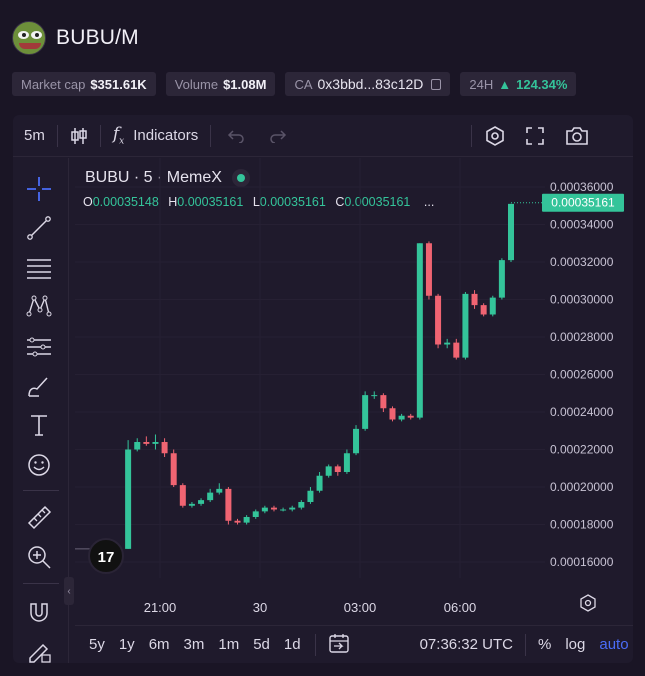 This screenshot has width=645, height=676. Describe the element at coordinates (535, 136) in the screenshot. I see `fullscreen-icon` at that location.